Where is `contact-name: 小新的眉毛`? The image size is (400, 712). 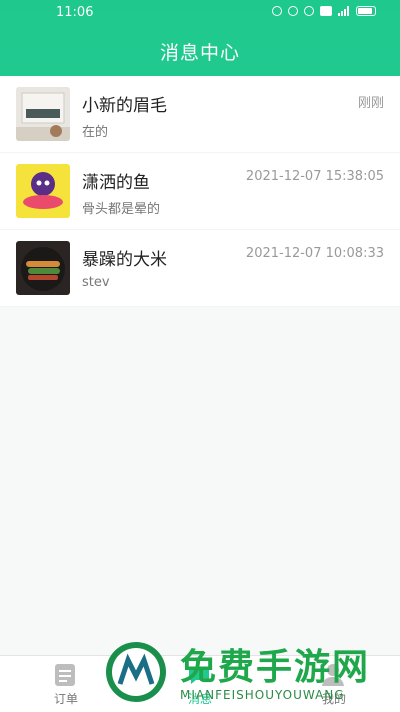 contact-name: 小新的眉毛 is located at coordinates (124, 106).